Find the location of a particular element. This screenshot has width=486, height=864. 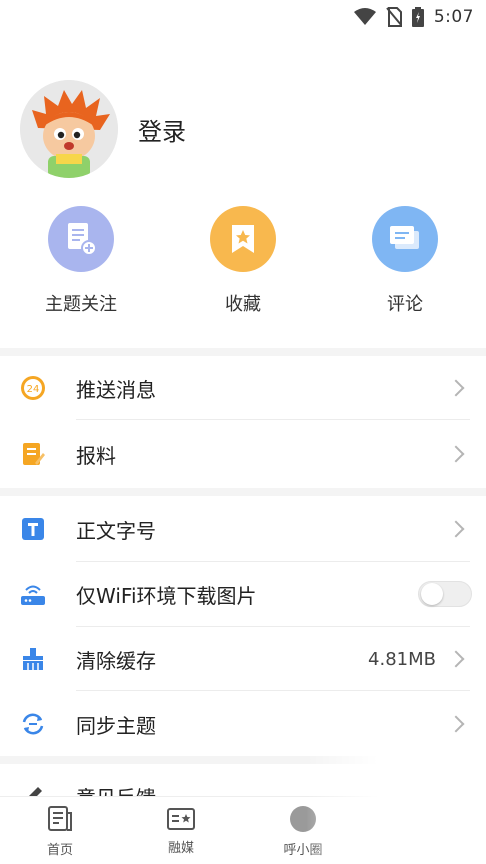

svg-text: 24 is located at coordinates (33, 389).